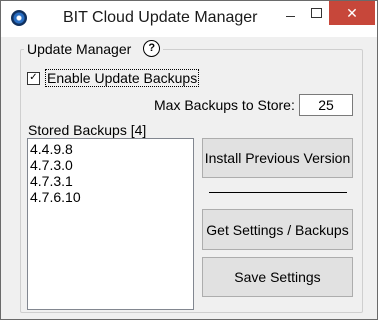  I want to click on checkmark-icon: ✓, so click(33, 77).